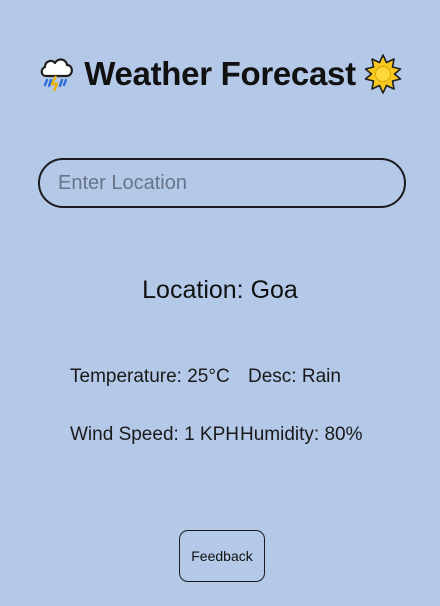 The image size is (440, 606). I want to click on stats-row-1: Temperature: 25°C Desc: Rain, so click(230, 377).